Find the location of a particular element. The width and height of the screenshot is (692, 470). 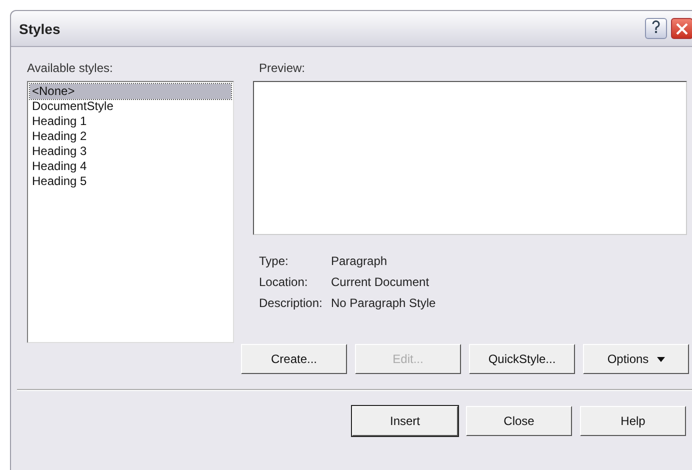

style-item: <None> is located at coordinates (130, 91).